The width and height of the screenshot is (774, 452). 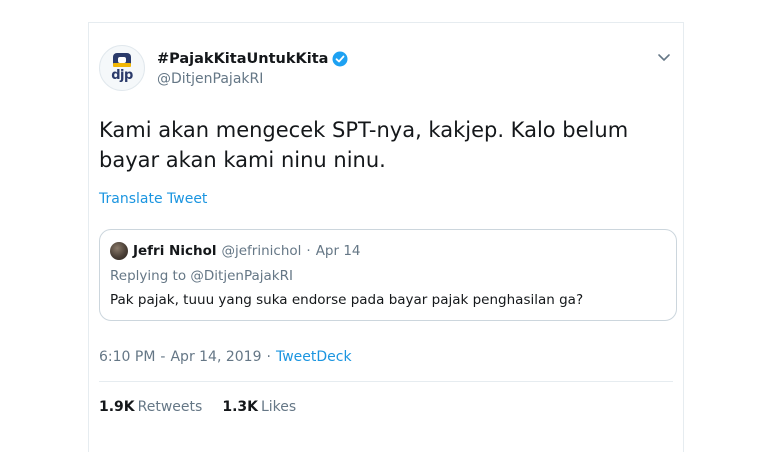 What do you see at coordinates (127, 357) in the screenshot?
I see `tweet-time: 6:10 PM` at bounding box center [127, 357].